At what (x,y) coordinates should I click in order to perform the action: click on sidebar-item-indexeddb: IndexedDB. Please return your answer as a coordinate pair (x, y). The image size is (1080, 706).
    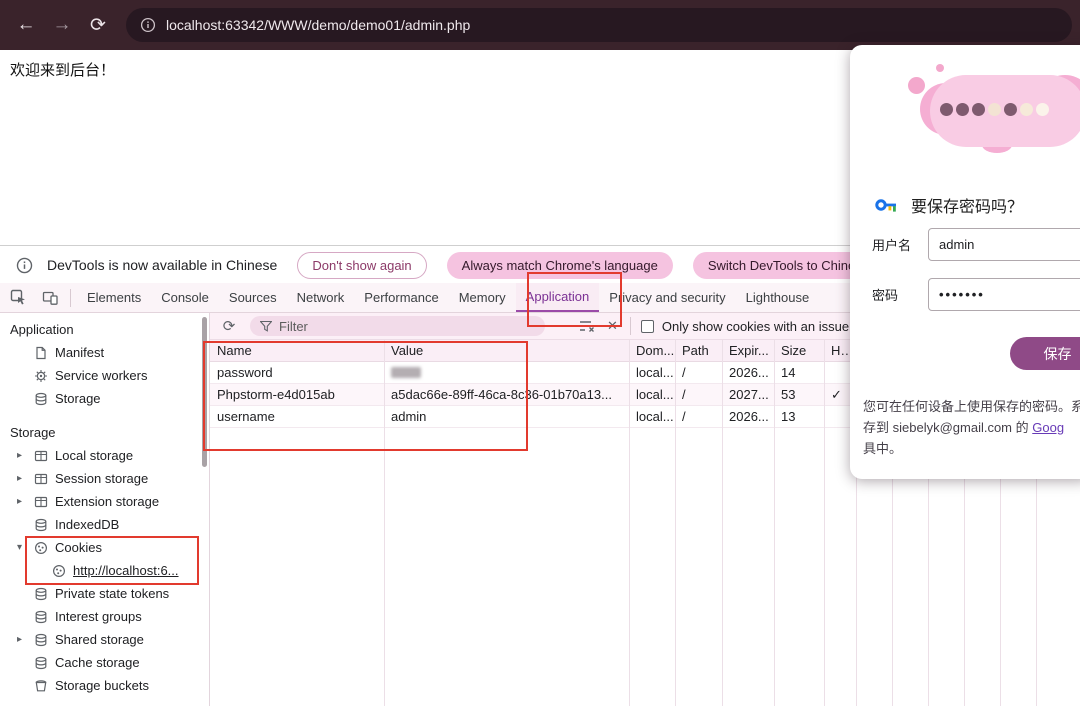
    Looking at the image, I should click on (104, 524).